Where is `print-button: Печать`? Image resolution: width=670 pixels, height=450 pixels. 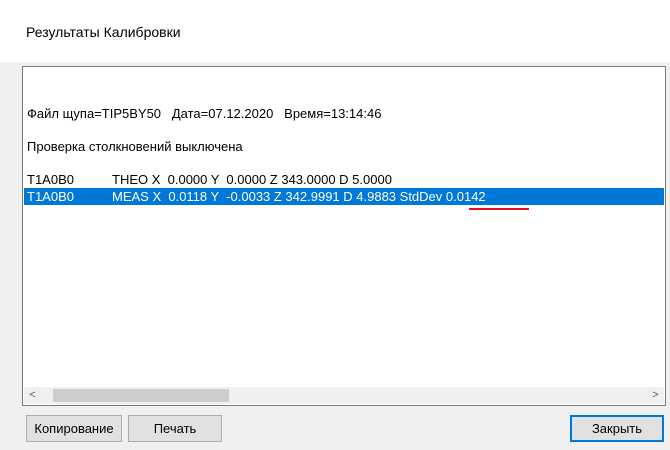
print-button: Печать is located at coordinates (175, 428).